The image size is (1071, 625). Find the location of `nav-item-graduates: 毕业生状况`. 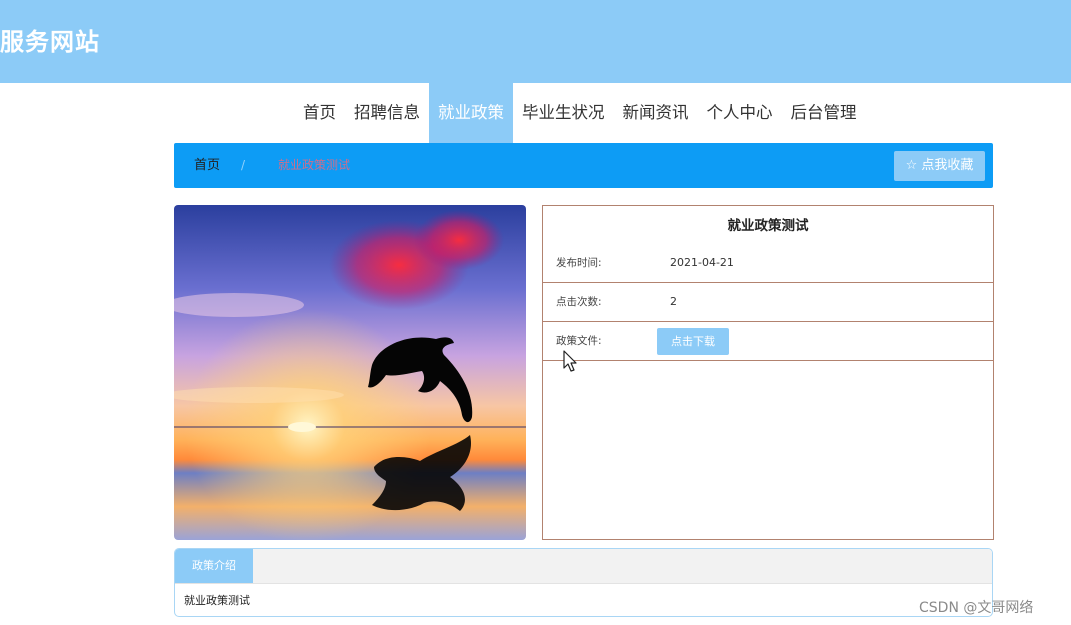

nav-item-graduates: 毕业生状况 is located at coordinates (563, 113).